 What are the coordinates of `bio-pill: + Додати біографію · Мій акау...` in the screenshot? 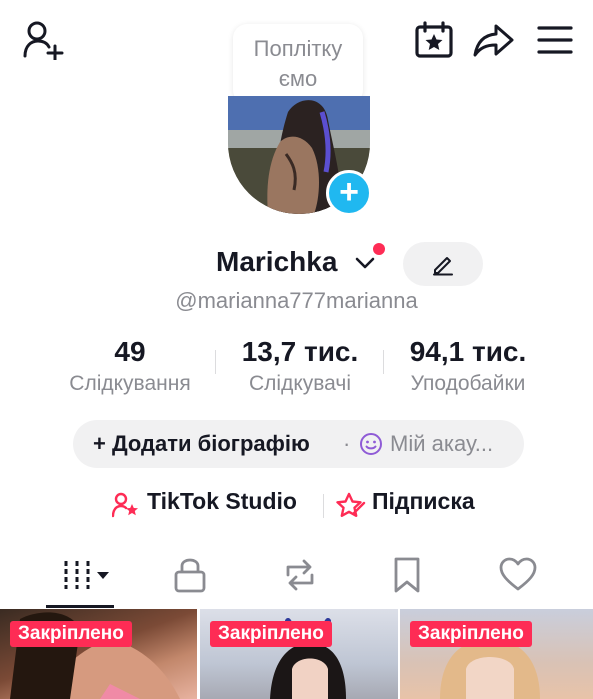 It's located at (298, 444).